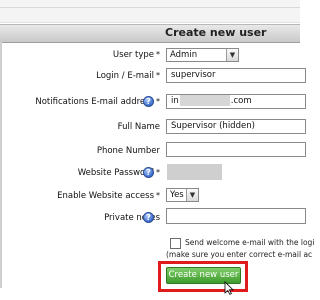  What do you see at coordinates (1, 165) in the screenshot?
I see `panel-border` at bounding box center [1, 165].